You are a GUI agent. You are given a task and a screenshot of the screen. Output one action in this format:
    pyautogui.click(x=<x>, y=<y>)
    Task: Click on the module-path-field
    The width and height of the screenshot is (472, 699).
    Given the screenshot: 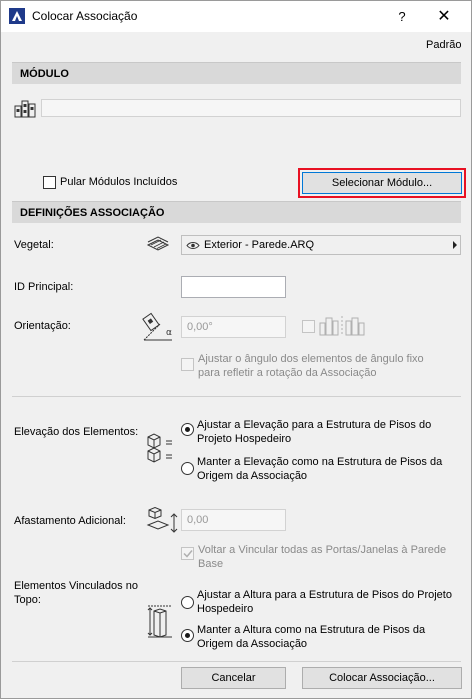 What is the action you would take?
    pyautogui.click(x=251, y=108)
    